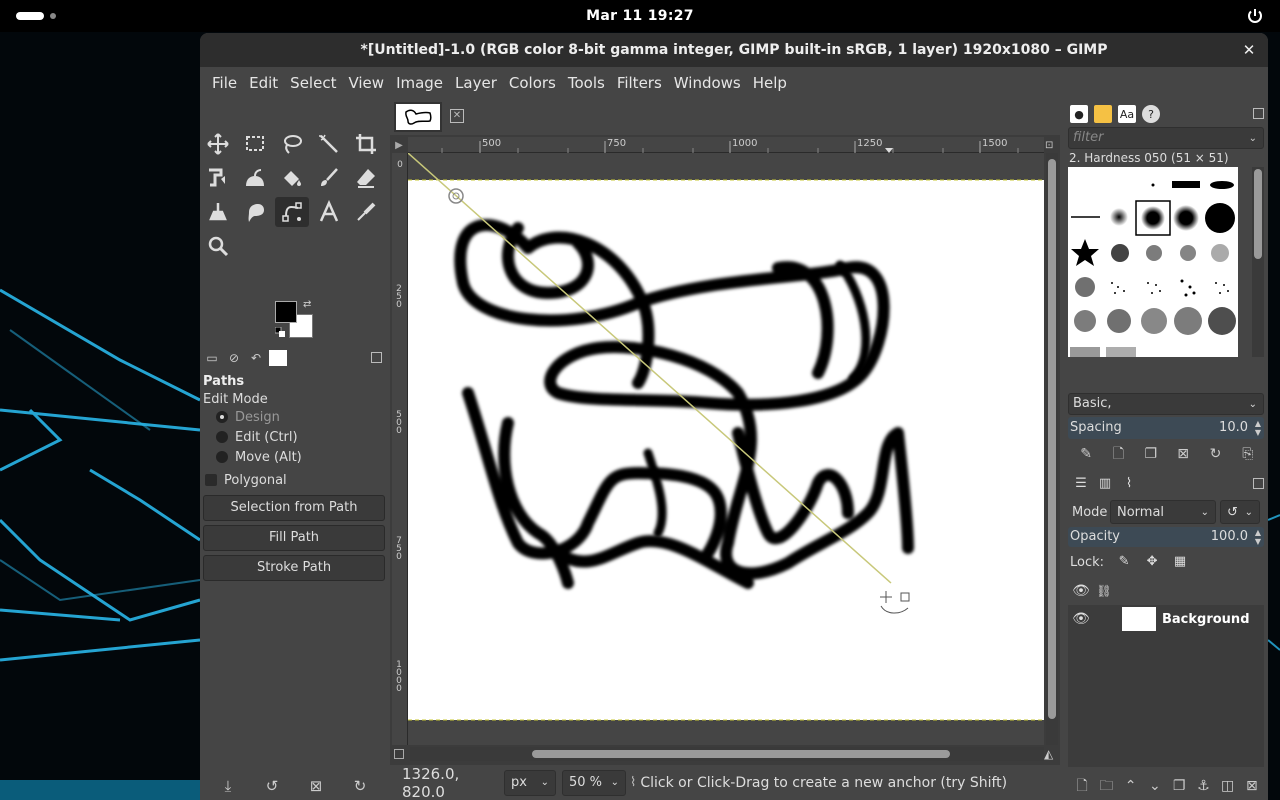  What do you see at coordinates (329, 178) in the screenshot?
I see `paintbrush-tool-icon` at bounding box center [329, 178].